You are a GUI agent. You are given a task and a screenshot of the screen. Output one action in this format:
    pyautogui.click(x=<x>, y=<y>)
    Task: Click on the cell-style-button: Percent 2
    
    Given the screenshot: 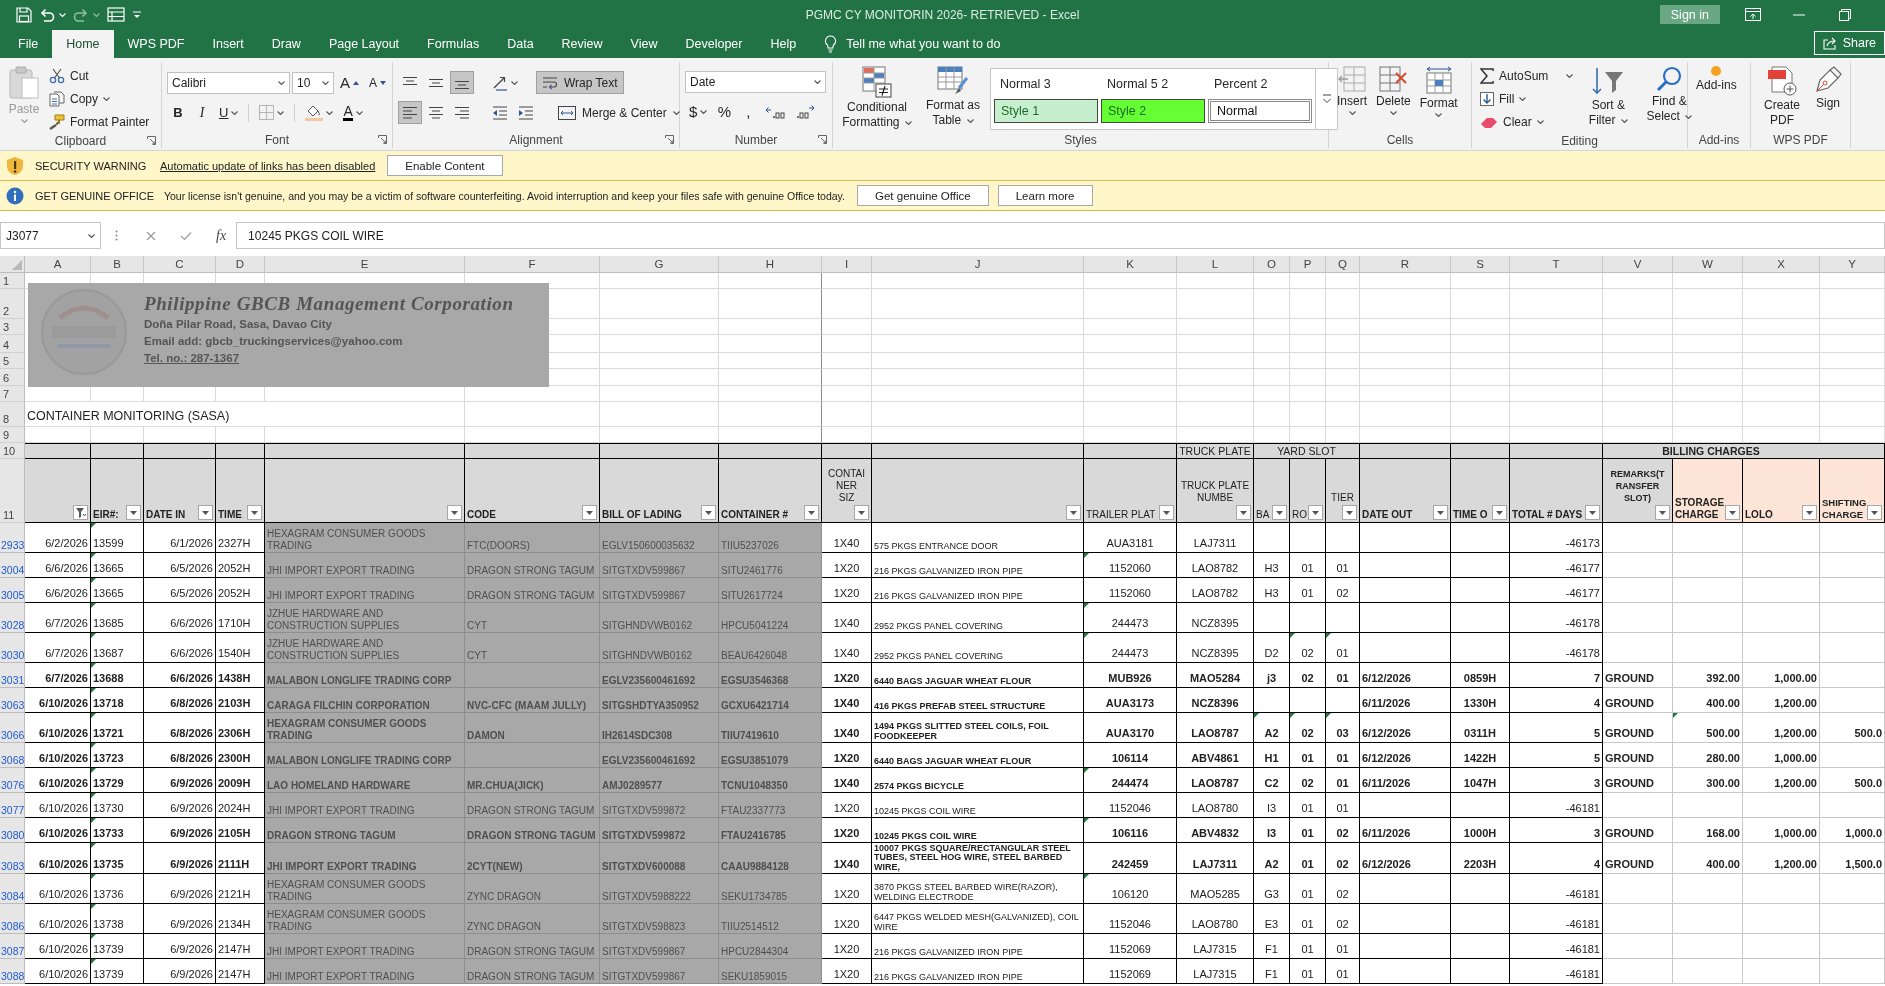 What is the action you would take?
    pyautogui.click(x=1260, y=83)
    